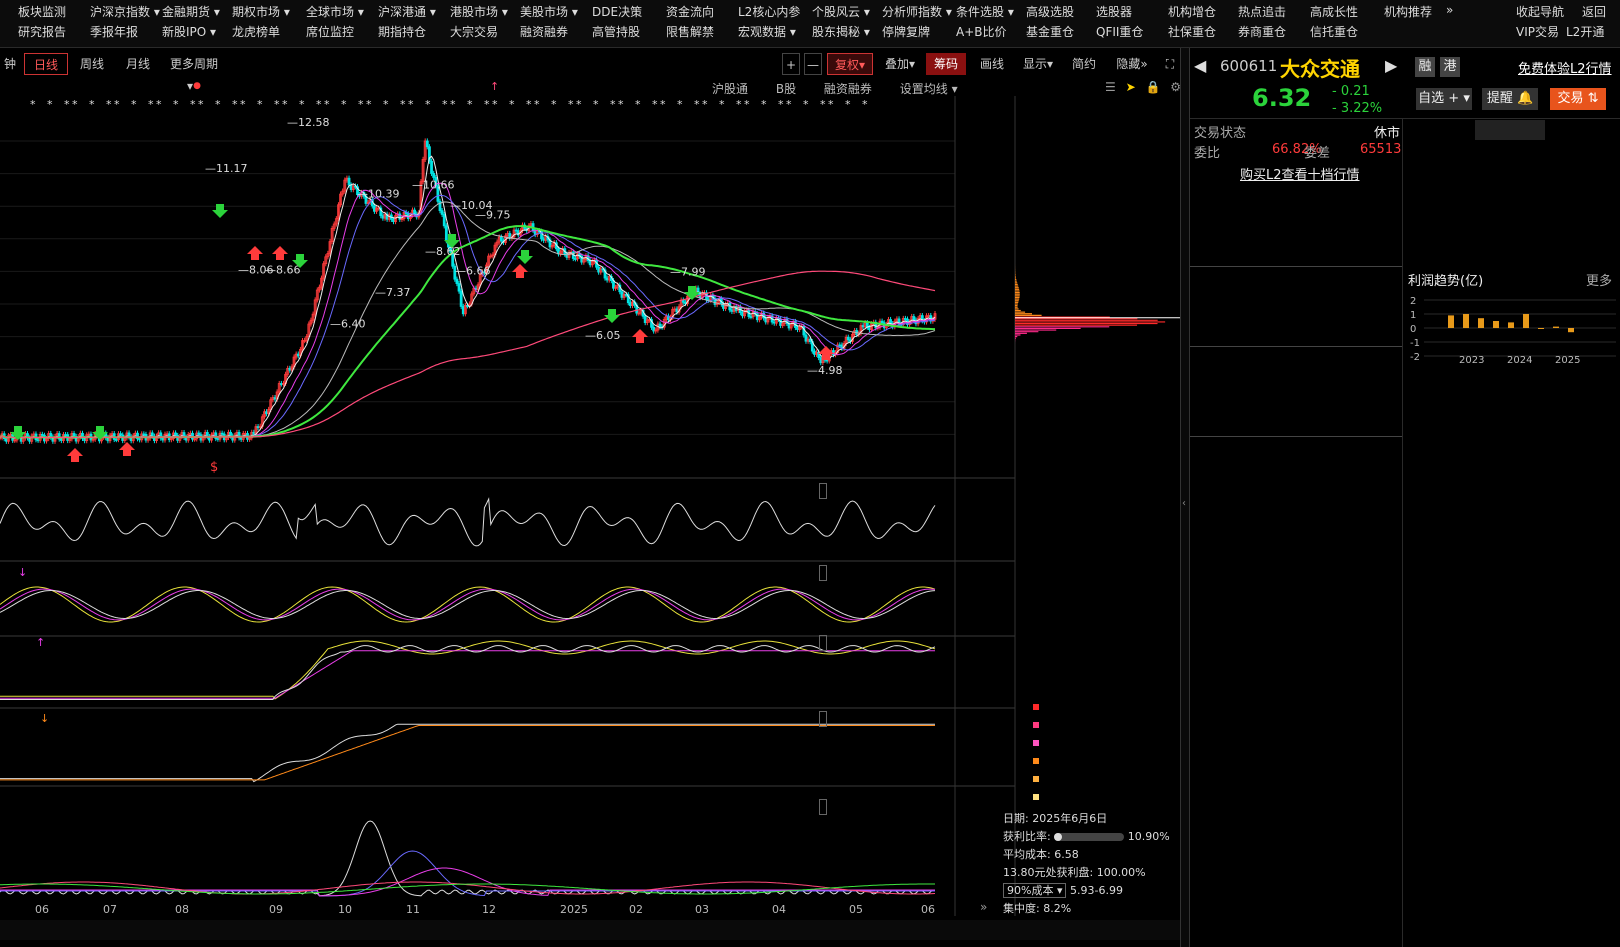 This screenshot has width=1620, height=947. I want to click on menu-item: 大宗交易, so click(474, 31).